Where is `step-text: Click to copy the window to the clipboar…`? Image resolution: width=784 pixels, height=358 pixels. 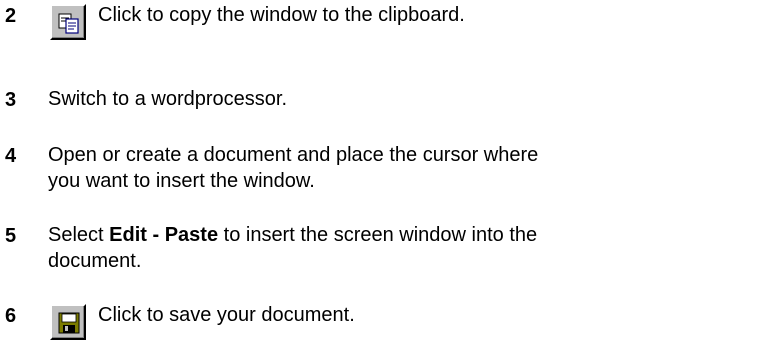 step-text: Click to copy the window to the clipboar… is located at coordinates (281, 15).